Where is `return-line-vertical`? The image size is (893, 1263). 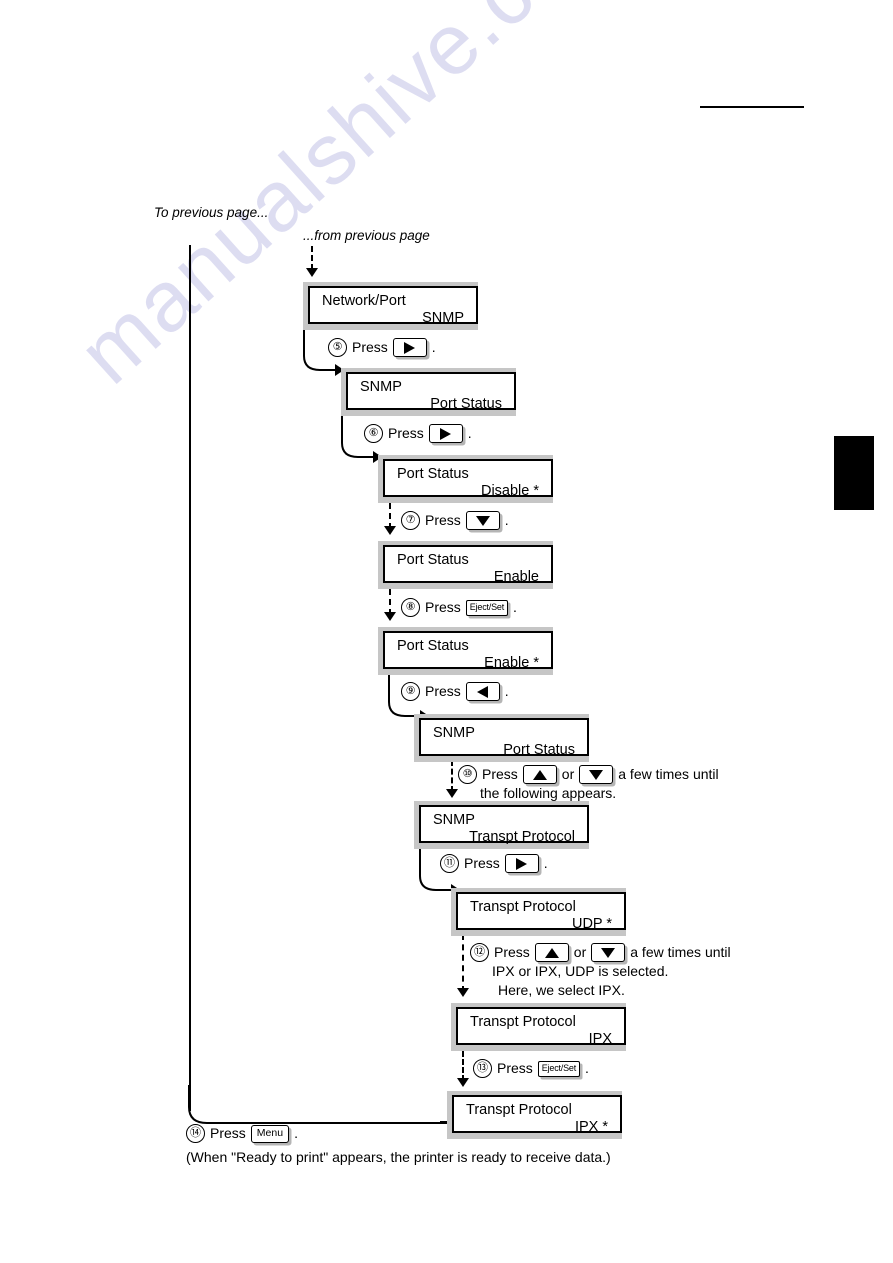
return-line-vertical is located at coordinates (190, 678).